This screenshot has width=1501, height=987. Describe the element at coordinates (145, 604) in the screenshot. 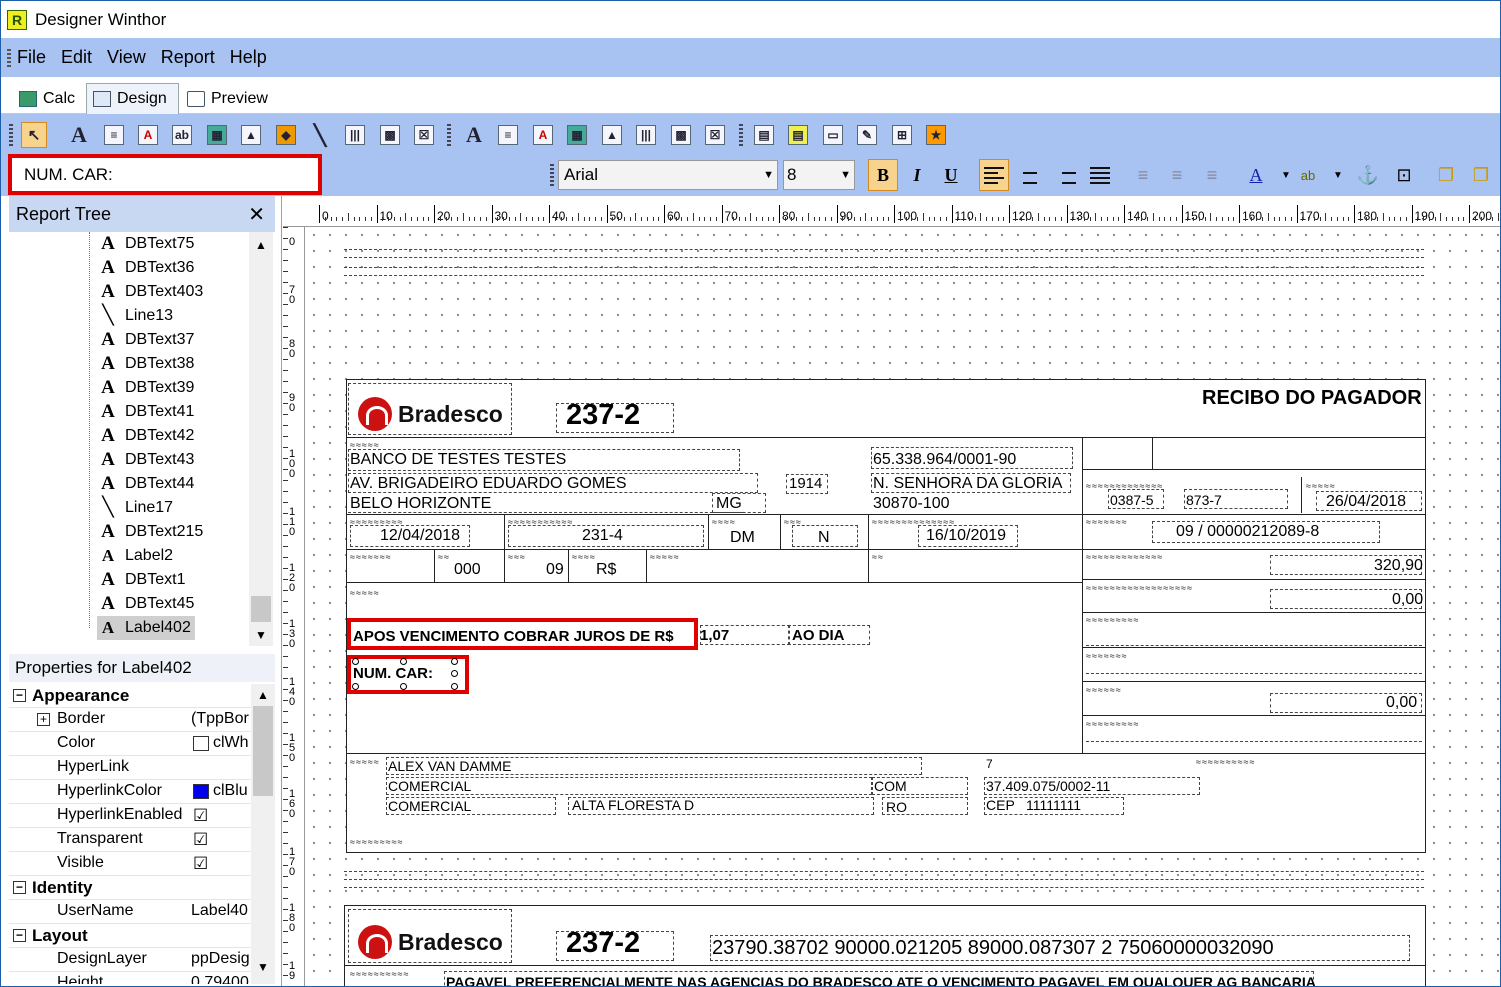

I see `tree-item: A DBText45` at that location.